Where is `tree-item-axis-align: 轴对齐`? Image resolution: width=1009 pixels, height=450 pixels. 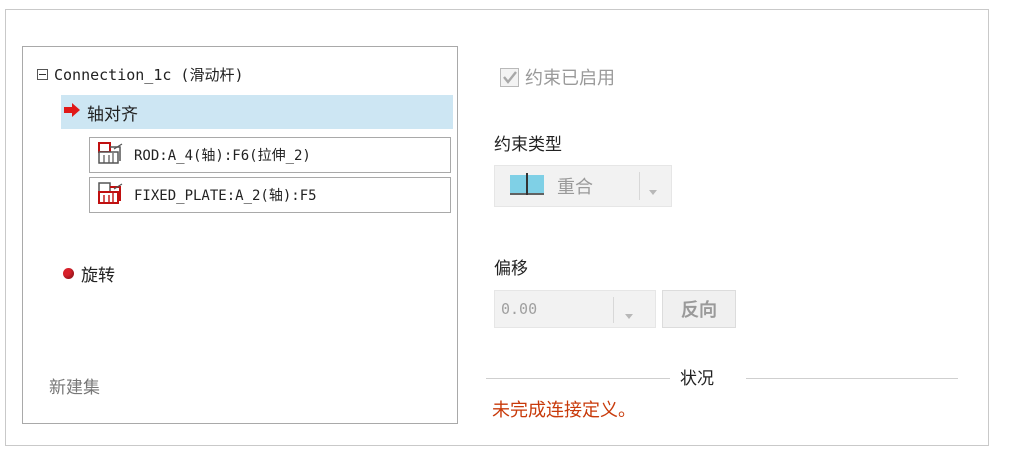 tree-item-axis-align: 轴对齐 is located at coordinates (257, 112).